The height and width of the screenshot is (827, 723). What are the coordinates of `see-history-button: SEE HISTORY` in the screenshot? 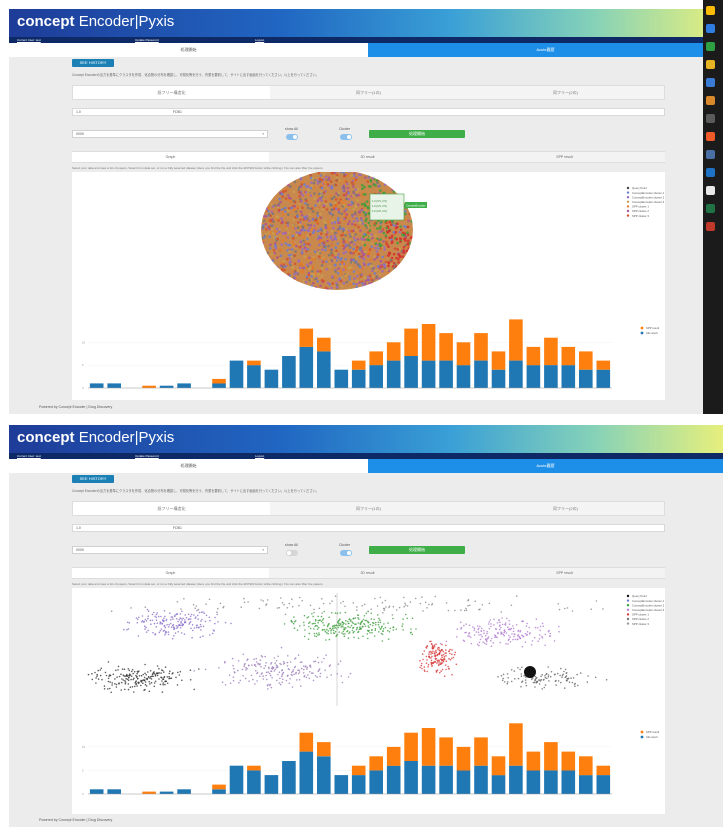 It's located at (93, 63).